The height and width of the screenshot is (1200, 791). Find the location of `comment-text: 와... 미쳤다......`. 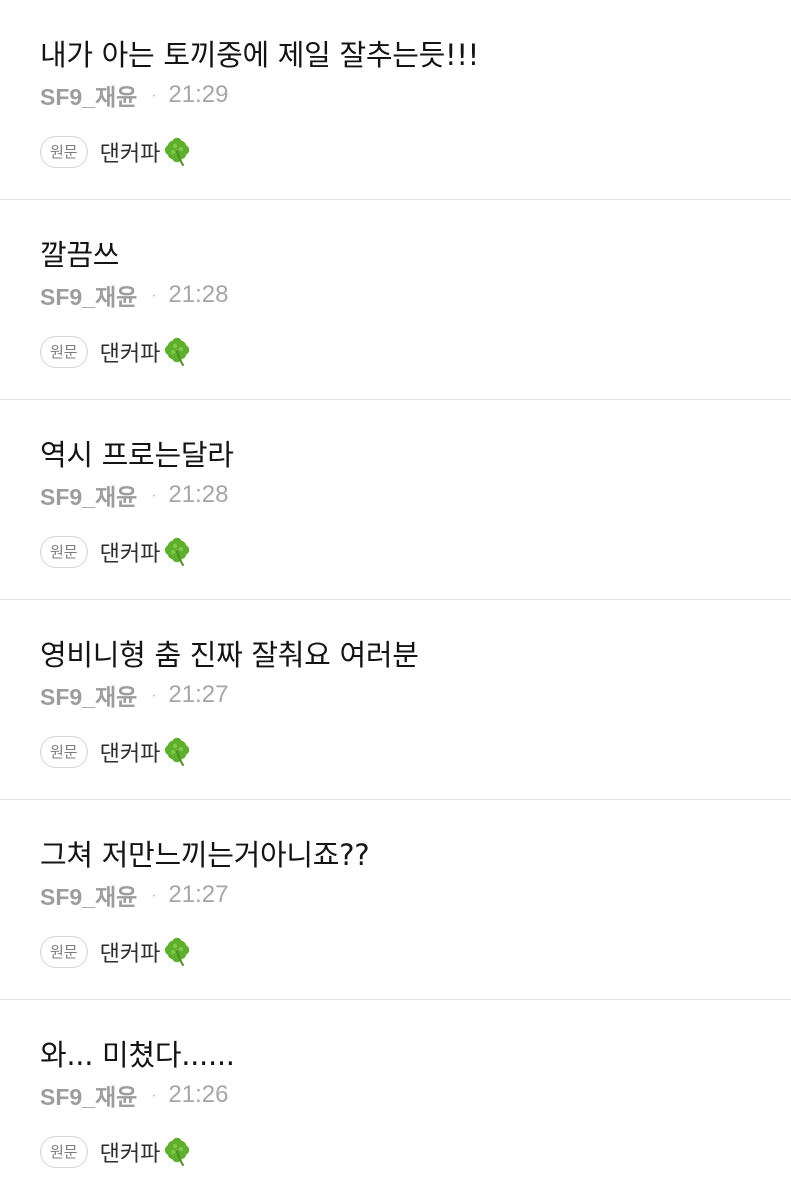

comment-text: 와... 미쳤다...... is located at coordinates (137, 1055).